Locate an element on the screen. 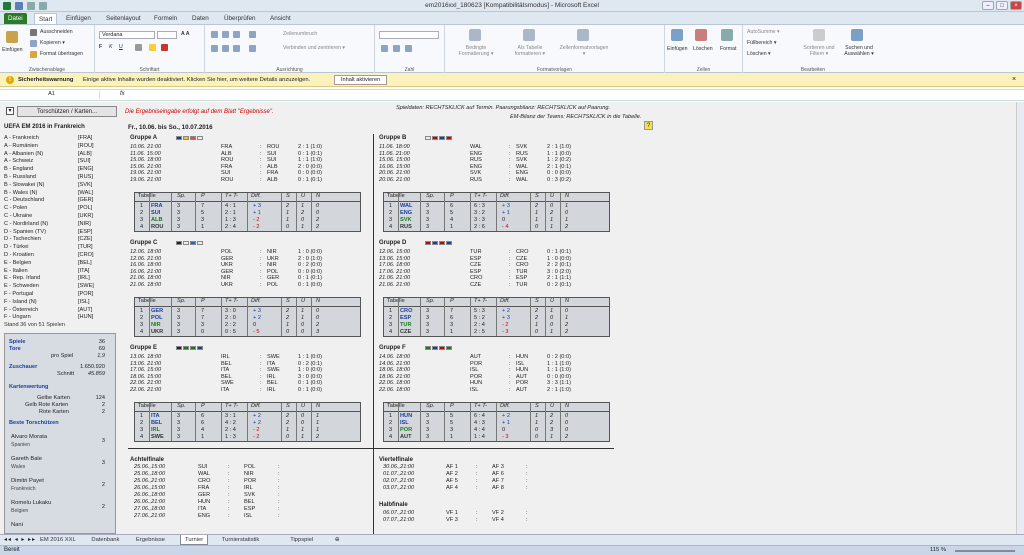 The width and height of the screenshot is (1024, 555). team-name: A - Frankreich is located at coordinates (21, 138).